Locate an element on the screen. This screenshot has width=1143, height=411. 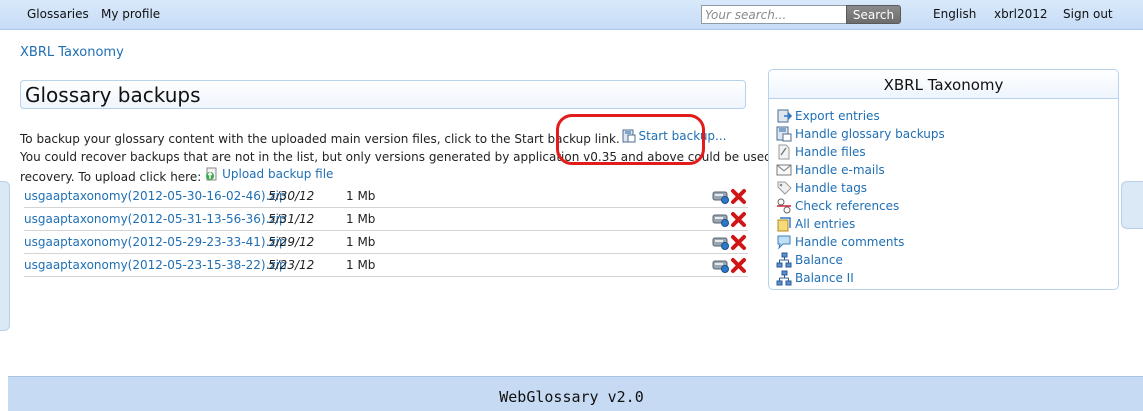
comment-icon is located at coordinates (784, 242).